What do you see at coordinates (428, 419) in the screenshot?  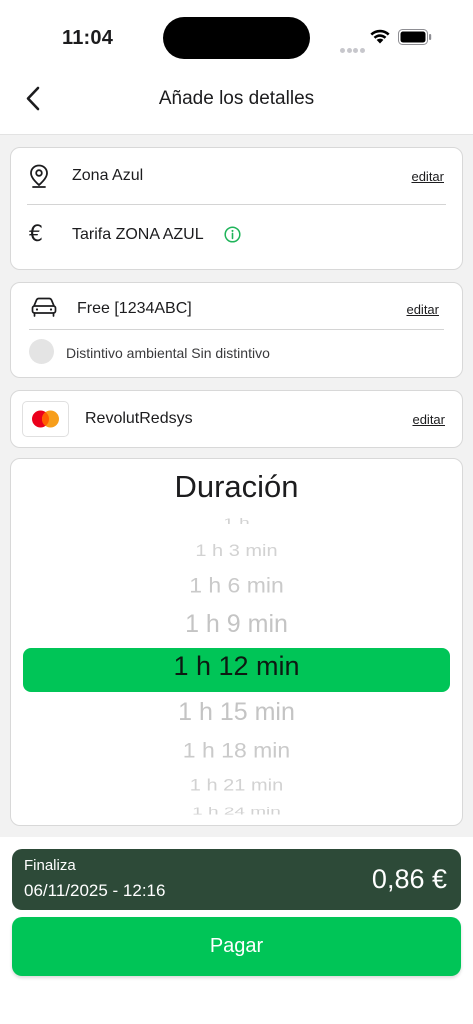 I see `payment-edit-link: editar` at bounding box center [428, 419].